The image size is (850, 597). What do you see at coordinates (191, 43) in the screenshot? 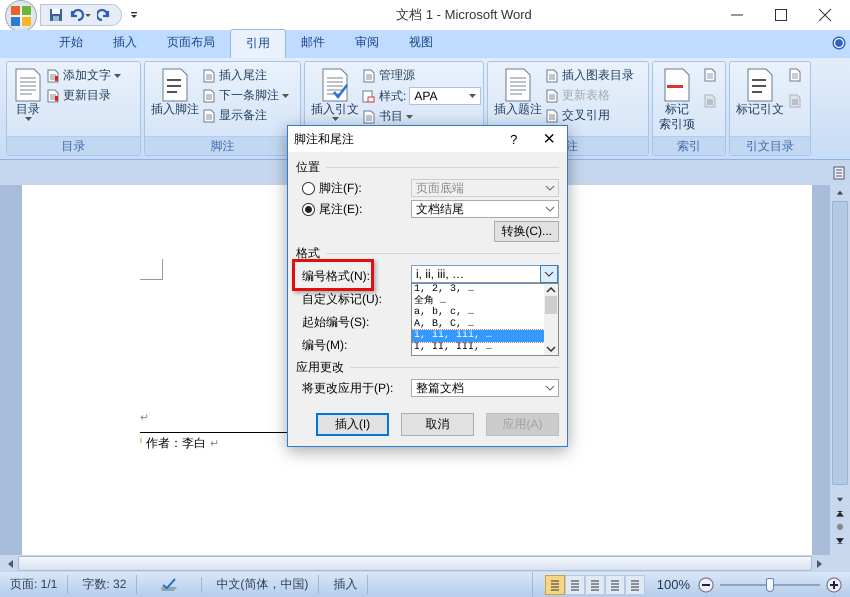
I see `ribbon-tab: 页面布局` at bounding box center [191, 43].